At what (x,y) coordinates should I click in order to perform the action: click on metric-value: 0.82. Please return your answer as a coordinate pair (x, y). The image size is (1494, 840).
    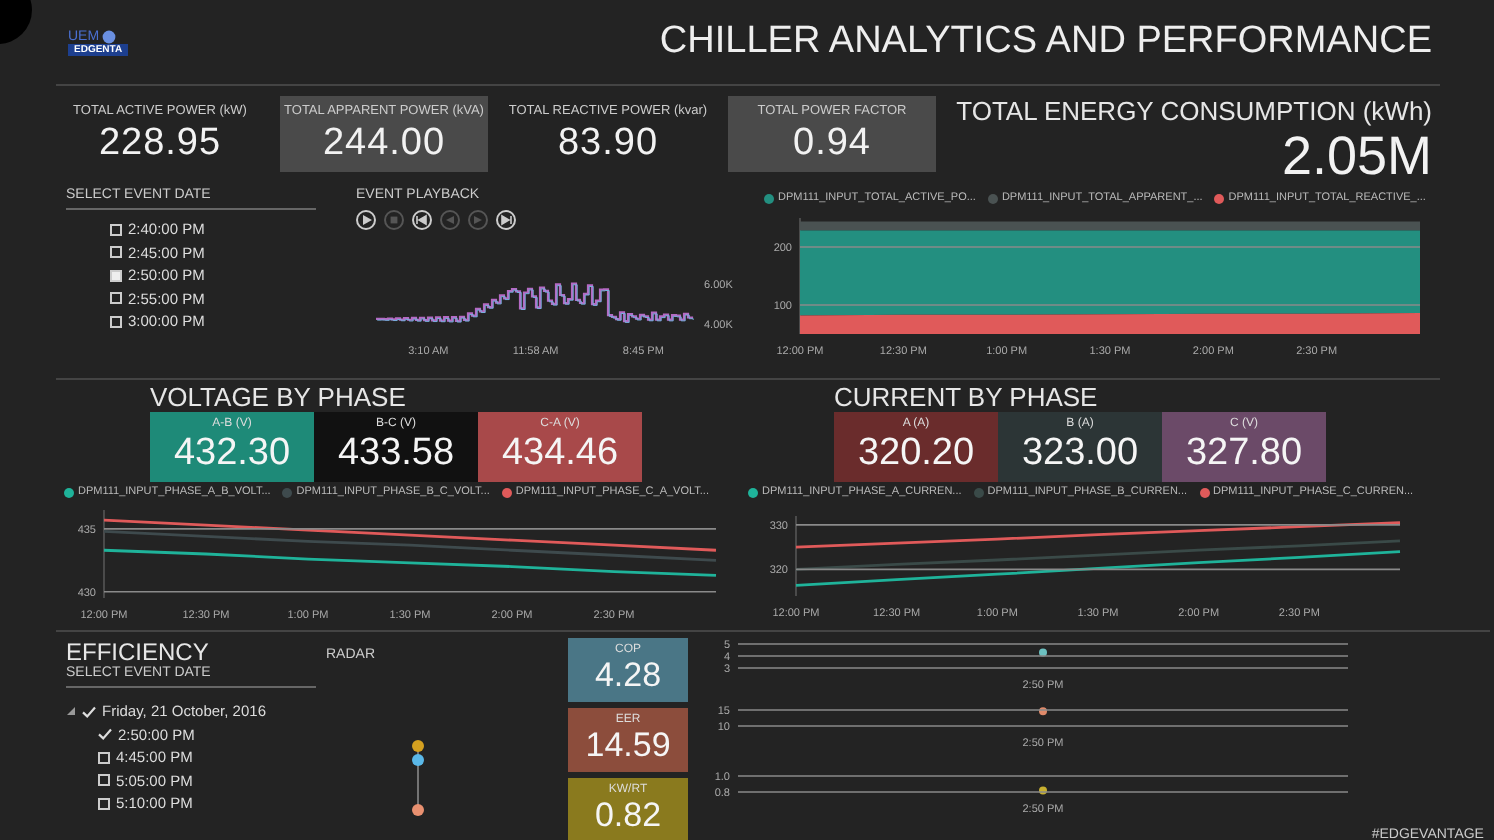
    Looking at the image, I should click on (628, 816).